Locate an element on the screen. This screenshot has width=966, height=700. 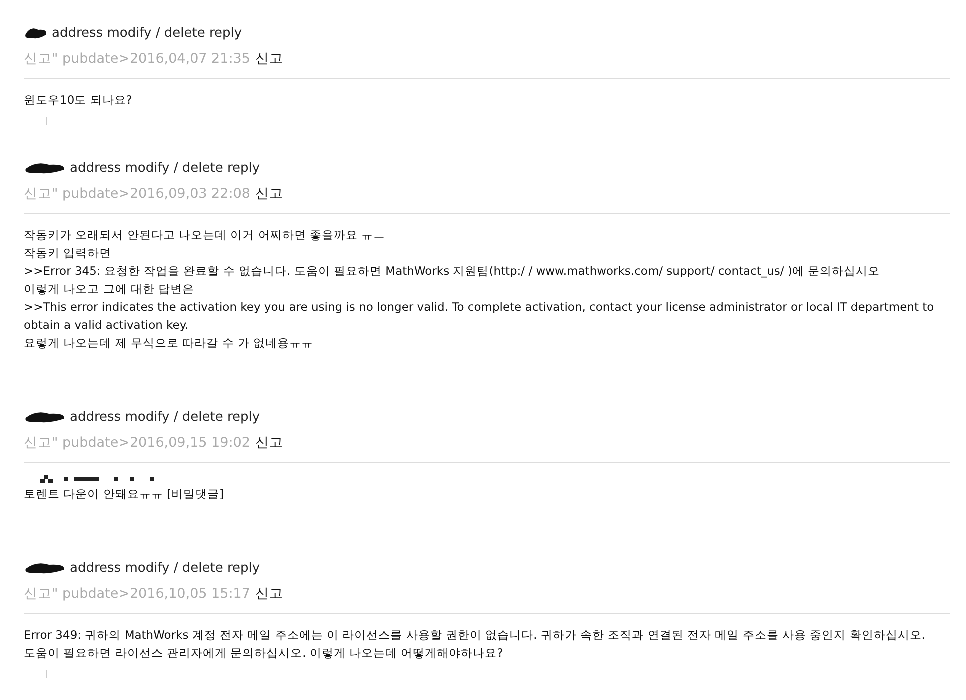
comment-date: 신고" pubdate>2016,04,07 21:35 is located at coordinates (137, 59).